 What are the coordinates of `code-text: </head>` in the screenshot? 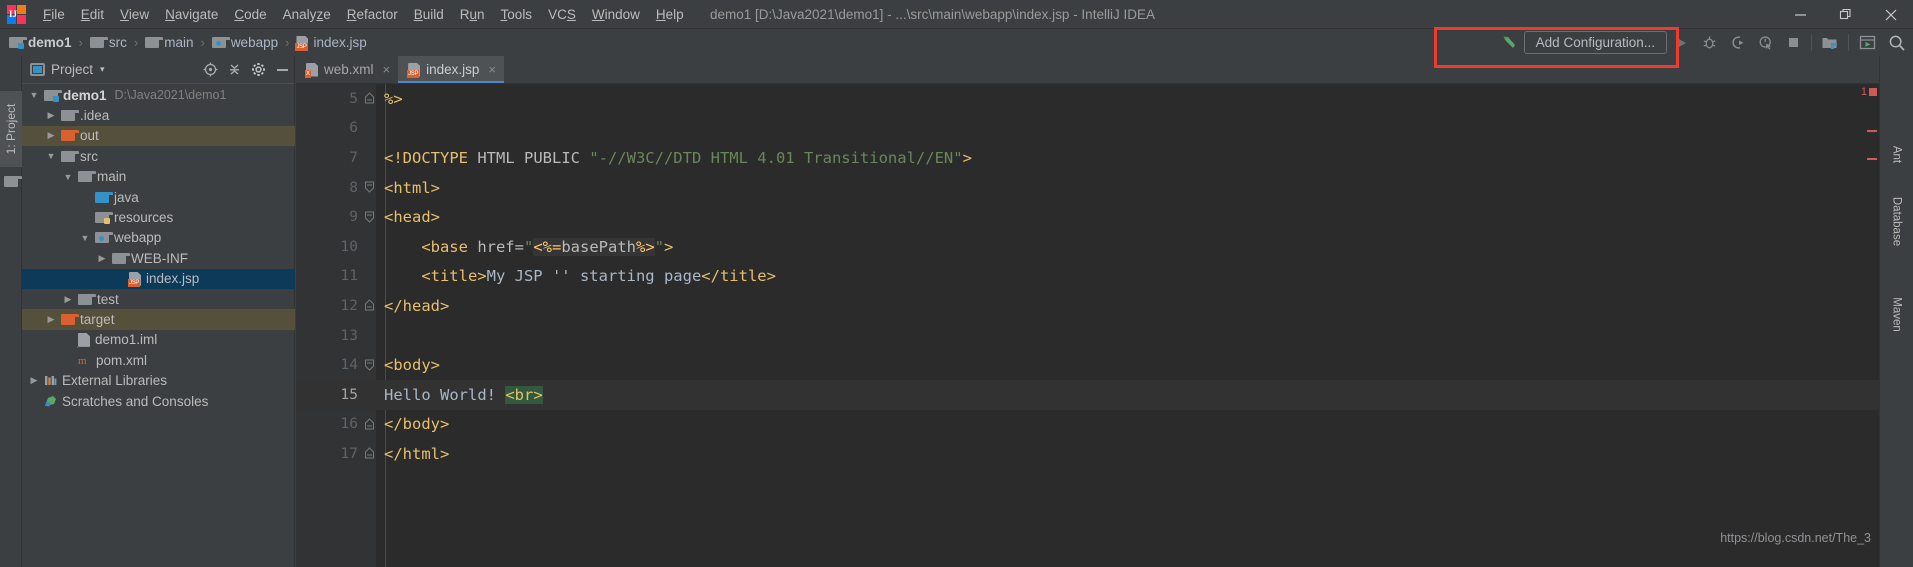 It's located at (416, 306).